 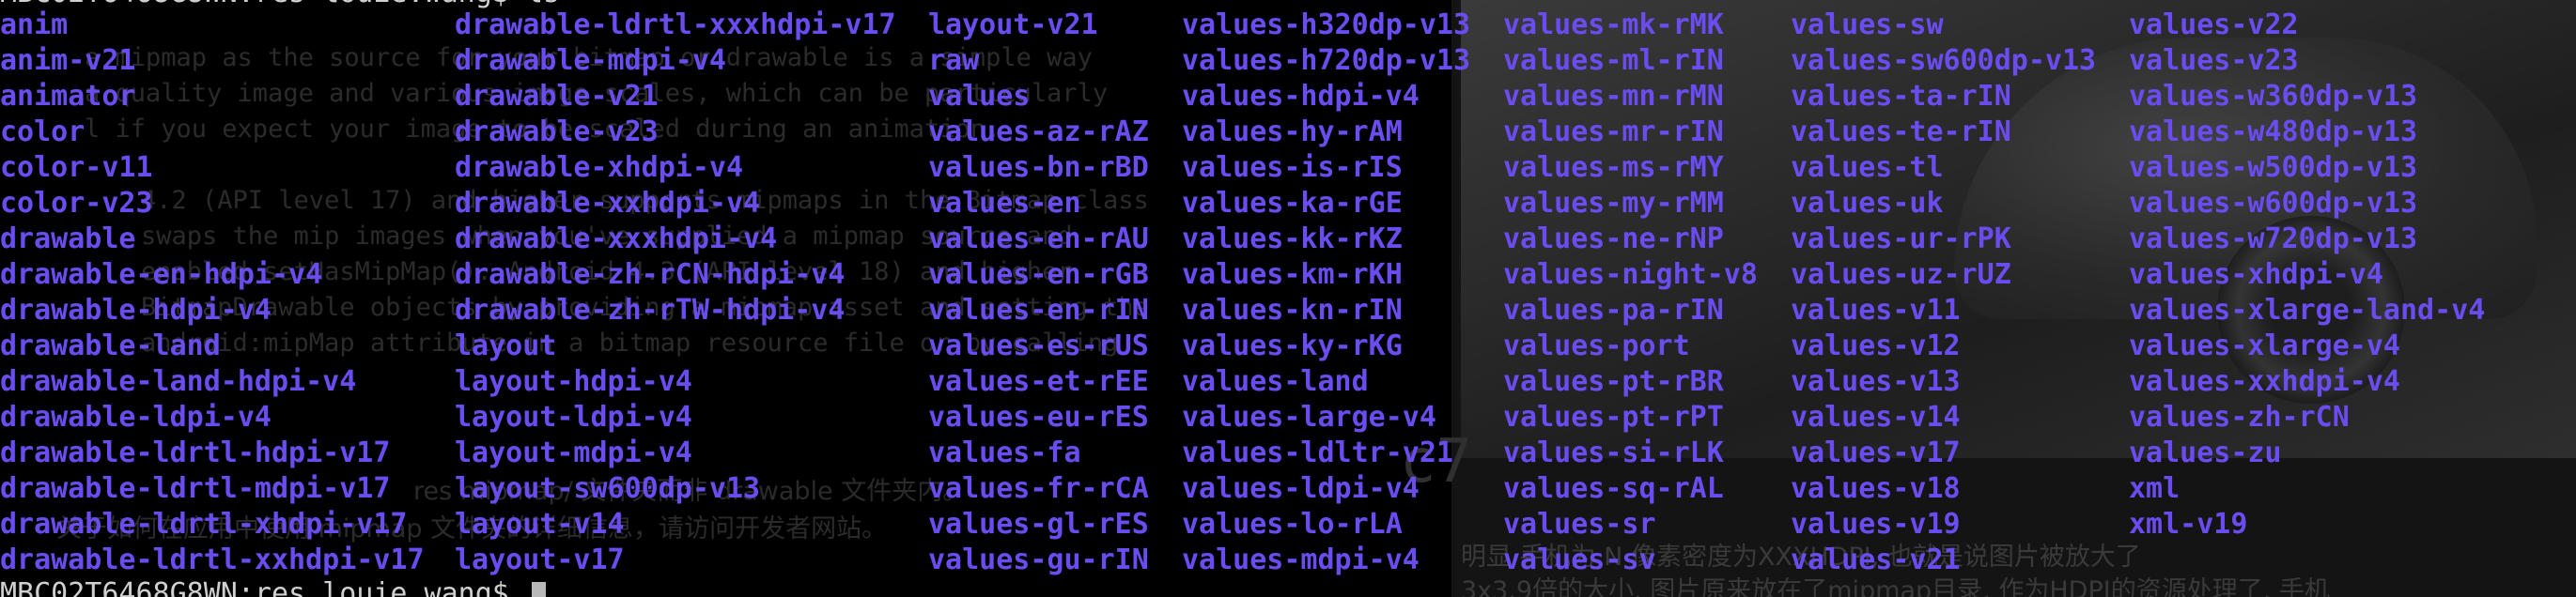 What do you see at coordinates (1327, 60) in the screenshot?
I see `directory-entry: values-h720dp-v13` at bounding box center [1327, 60].